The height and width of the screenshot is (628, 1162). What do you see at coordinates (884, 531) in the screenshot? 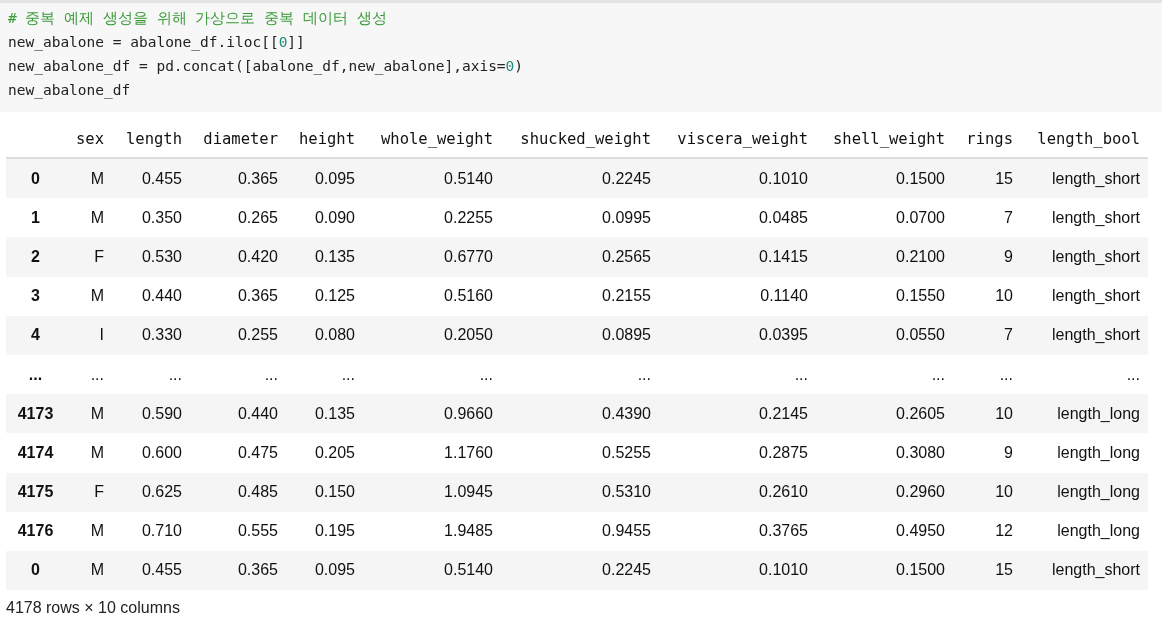
I see `table-cell: 0.4950` at bounding box center [884, 531].